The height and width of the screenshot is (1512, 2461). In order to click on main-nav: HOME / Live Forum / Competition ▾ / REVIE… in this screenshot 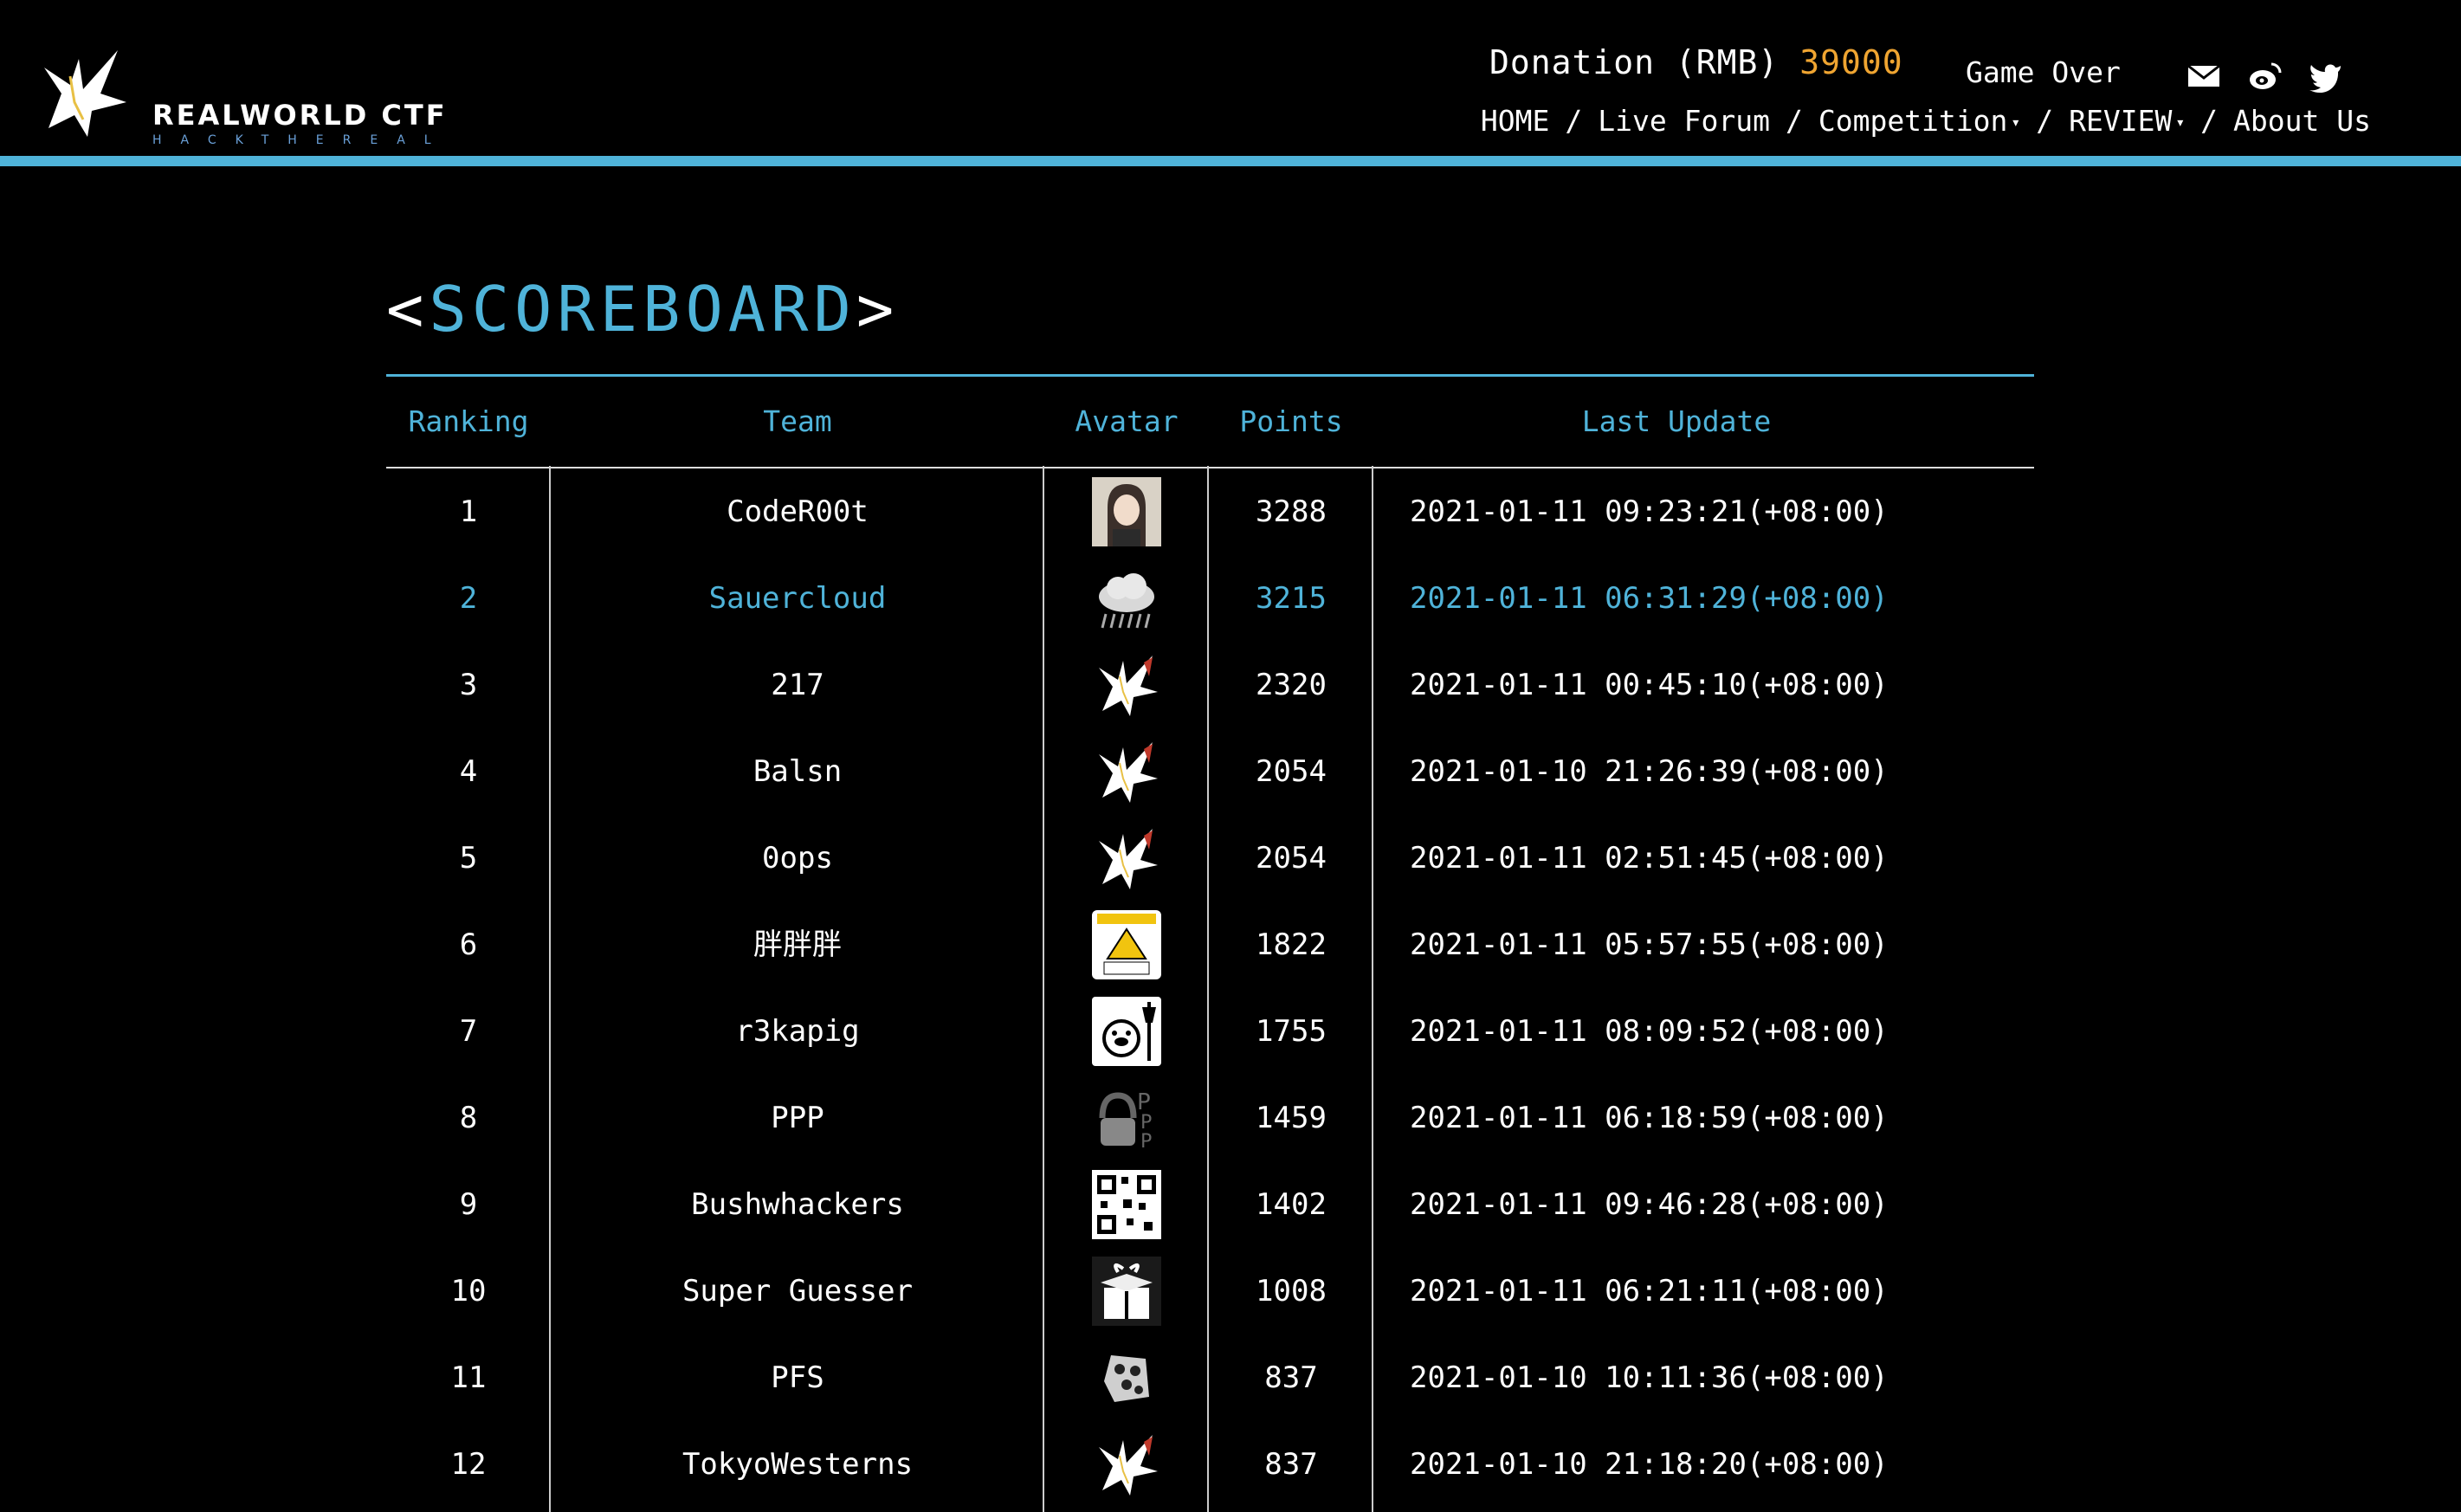, I will do `click(1926, 121)`.